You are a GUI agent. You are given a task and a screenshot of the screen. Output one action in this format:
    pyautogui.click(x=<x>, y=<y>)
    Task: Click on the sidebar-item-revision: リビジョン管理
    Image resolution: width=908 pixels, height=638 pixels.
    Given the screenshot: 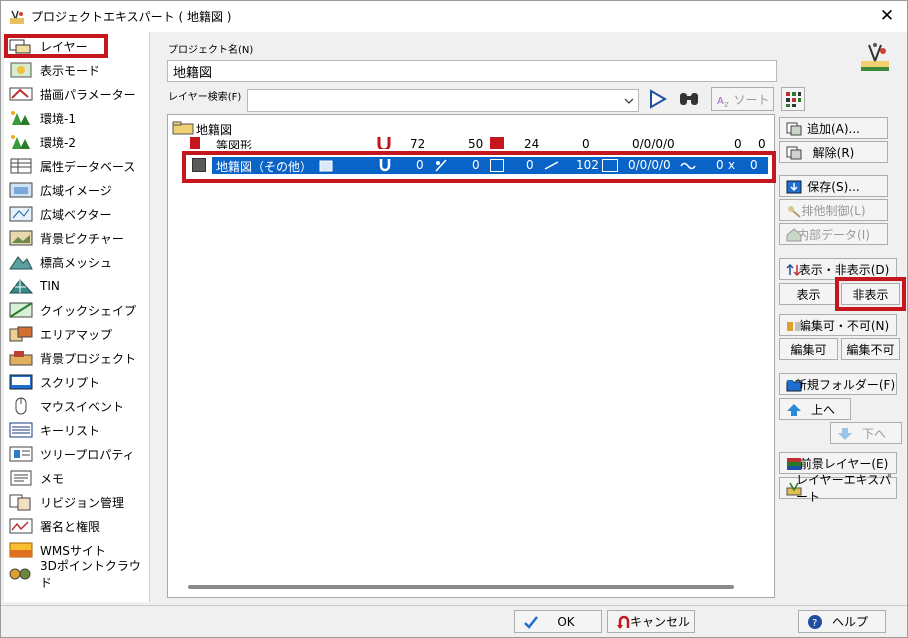 What is the action you would take?
    pyautogui.click(x=77, y=502)
    